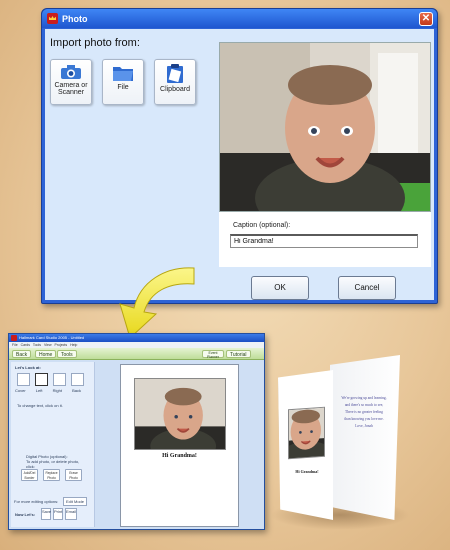 The image size is (450, 550). I want to click on thumb-left, so click(41, 379).